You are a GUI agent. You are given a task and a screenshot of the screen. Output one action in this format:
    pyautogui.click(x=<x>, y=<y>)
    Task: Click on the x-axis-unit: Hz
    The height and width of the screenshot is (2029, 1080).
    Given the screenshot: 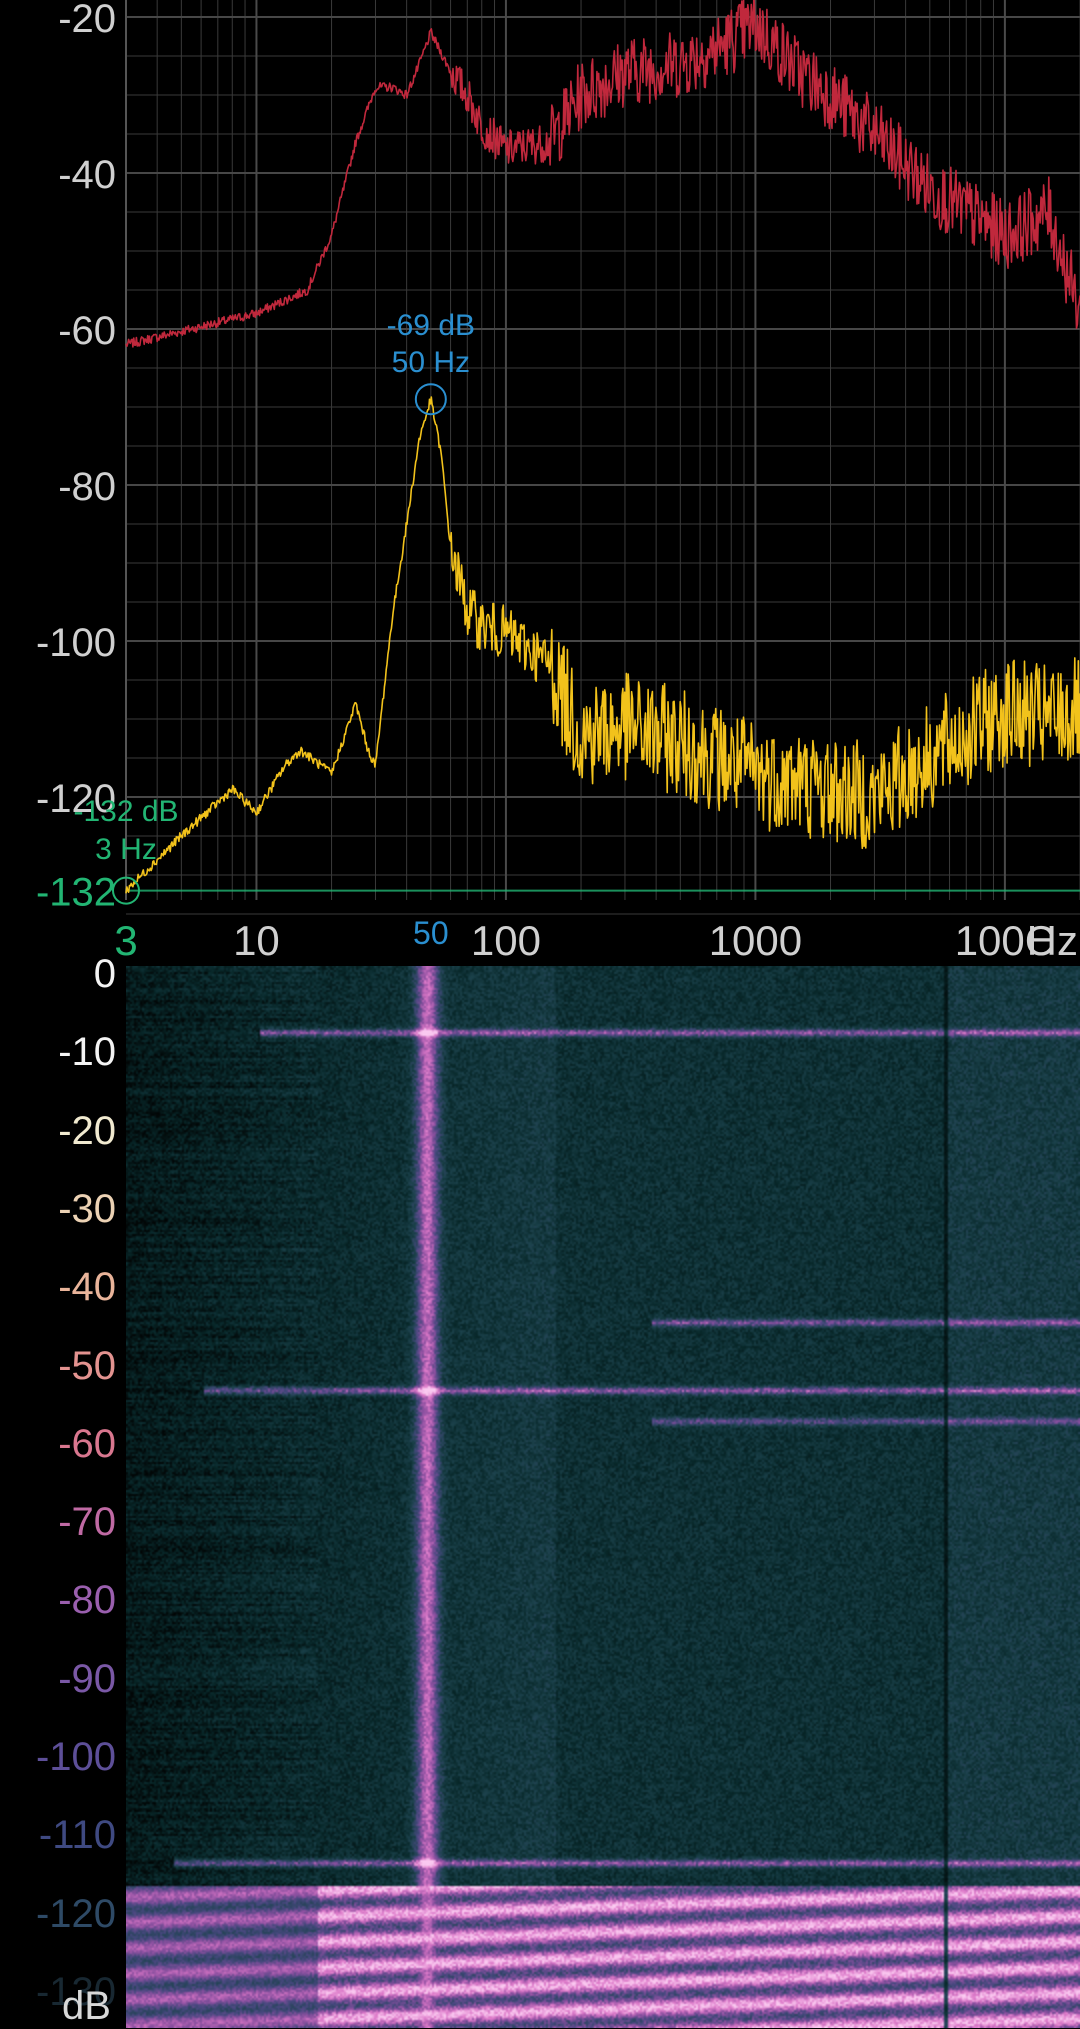 What is the action you would take?
    pyautogui.click(x=1052, y=938)
    